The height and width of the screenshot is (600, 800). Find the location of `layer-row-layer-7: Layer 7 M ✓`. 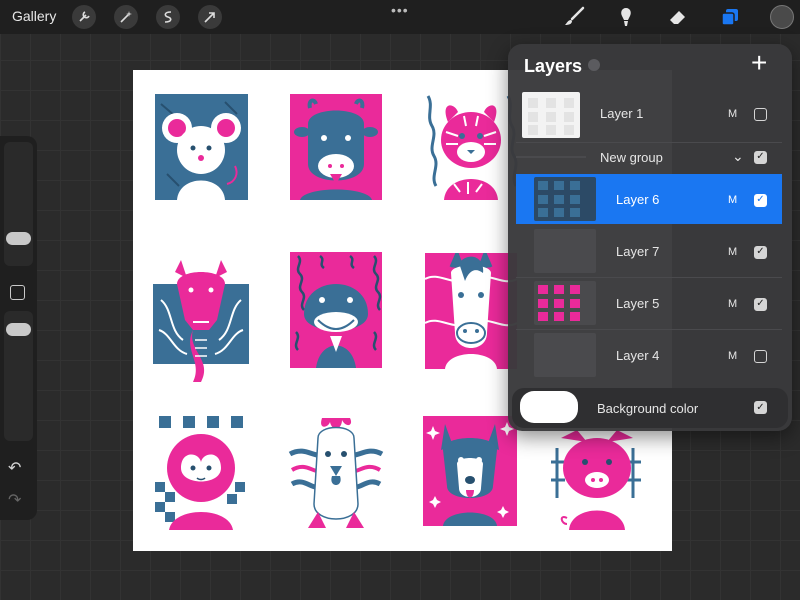

layer-row-layer-7: Layer 7 M ✓ is located at coordinates (649, 251).